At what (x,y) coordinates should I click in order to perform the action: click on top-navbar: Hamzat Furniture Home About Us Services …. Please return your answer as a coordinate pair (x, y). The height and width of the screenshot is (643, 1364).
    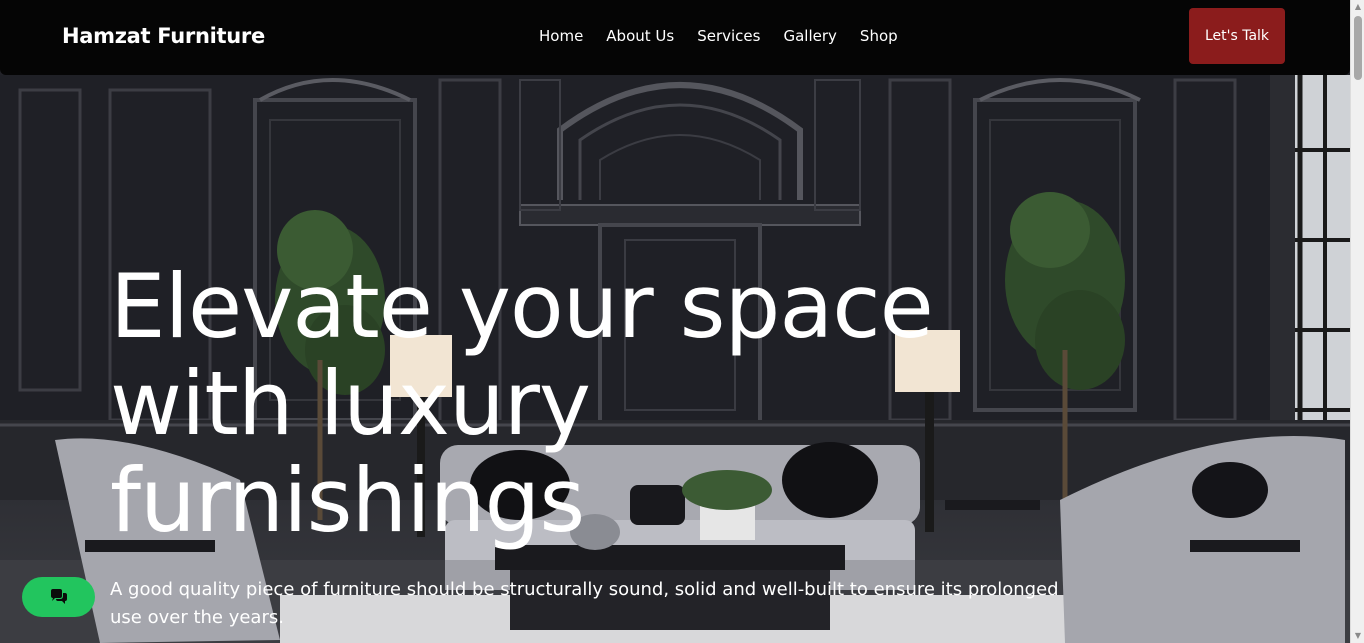
    Looking at the image, I should click on (675, 37).